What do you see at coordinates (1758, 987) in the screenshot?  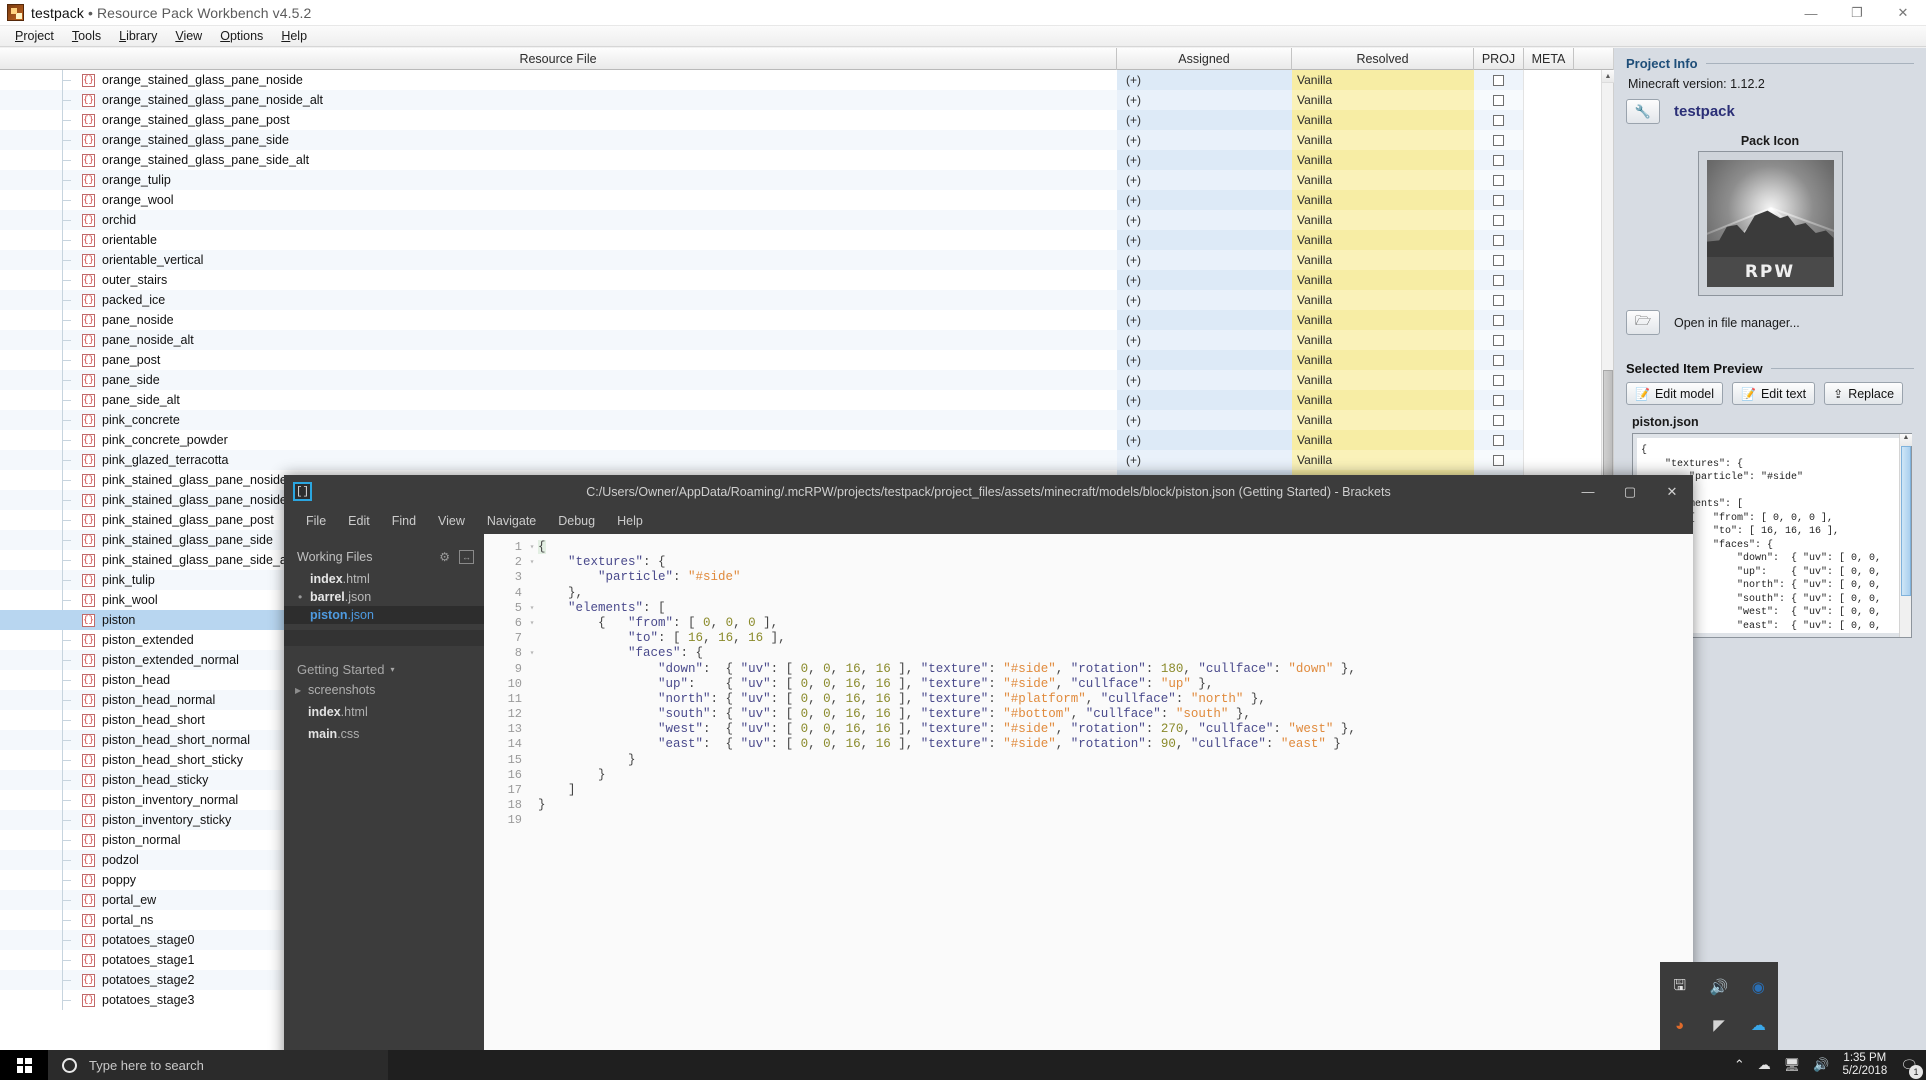 I see `steam-icon: ◉` at bounding box center [1758, 987].